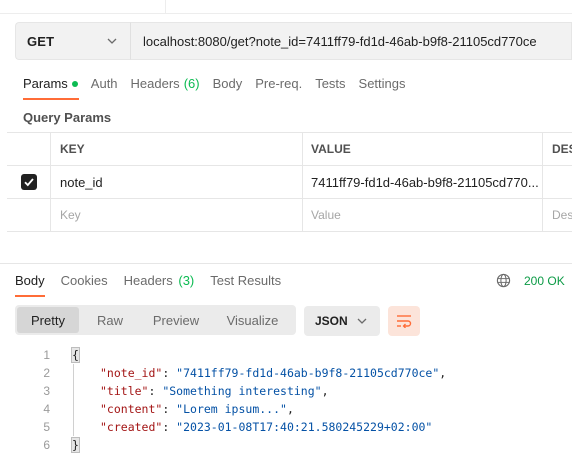 The width and height of the screenshot is (572, 474). I want to click on json-value: "7411ff79-fd1d-46ab-b9f8-21105cd770ce", so click(308, 373).